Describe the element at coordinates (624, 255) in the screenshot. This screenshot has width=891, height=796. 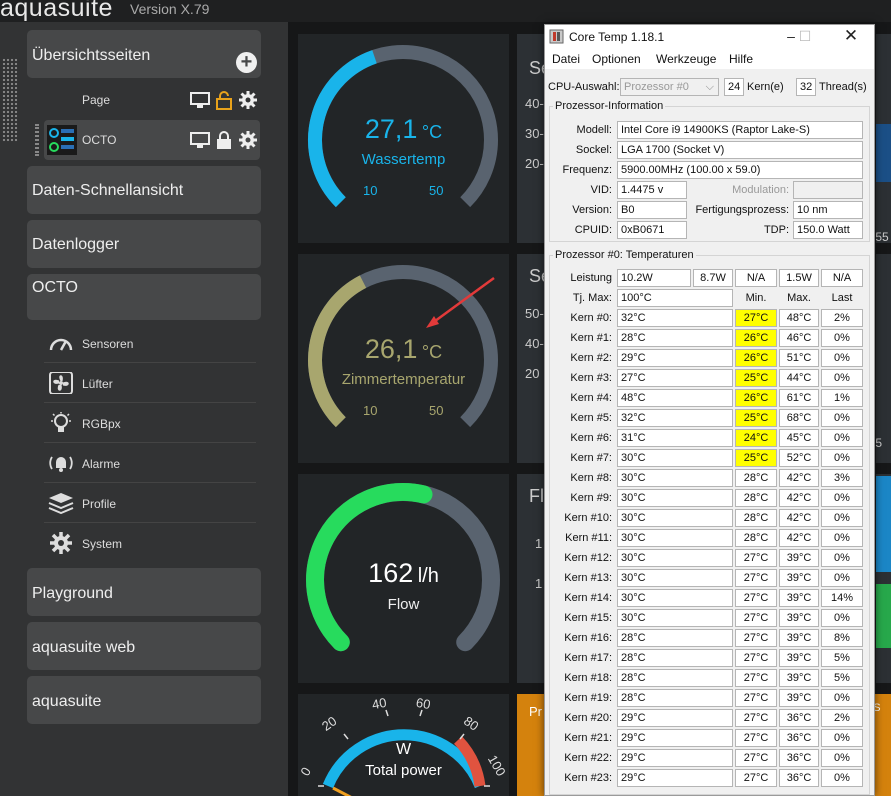
I see `temperatures-group-label: Prozessor #0: Temperaturen` at that location.